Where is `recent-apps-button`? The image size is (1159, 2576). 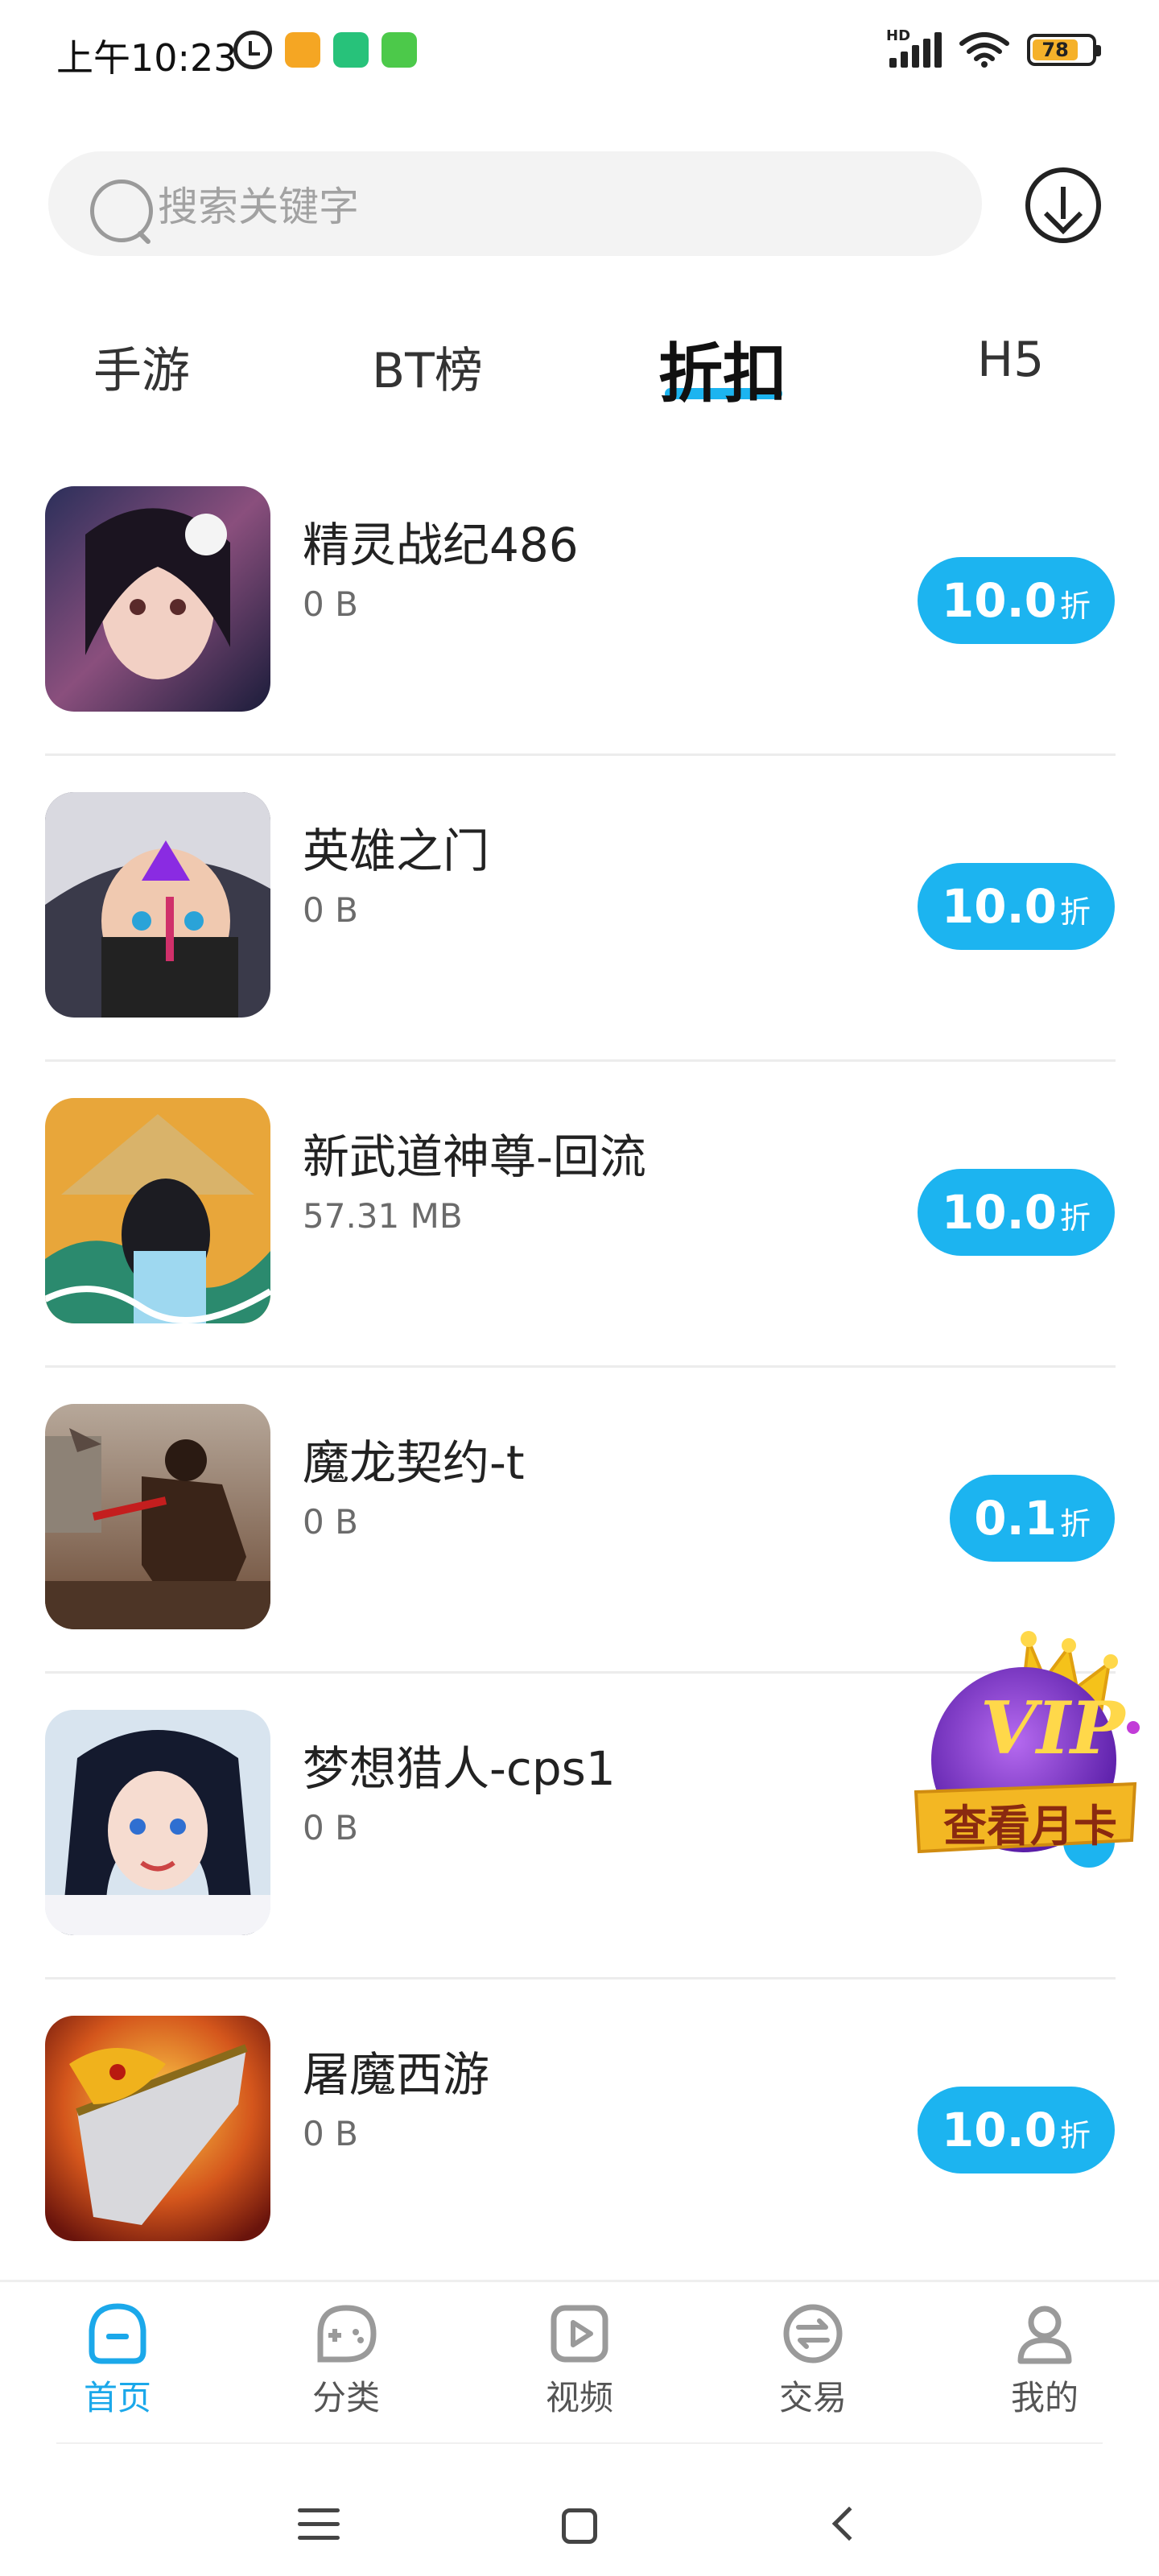 recent-apps-button is located at coordinates (319, 2528).